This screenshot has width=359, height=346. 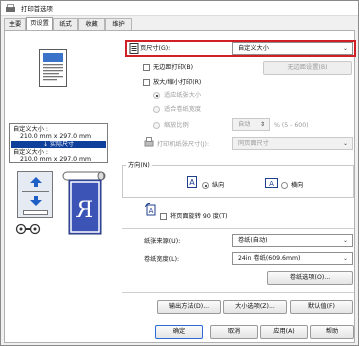 What do you see at coordinates (118, 24) in the screenshot?
I see `tab-maintenance: 维护` at bounding box center [118, 24].